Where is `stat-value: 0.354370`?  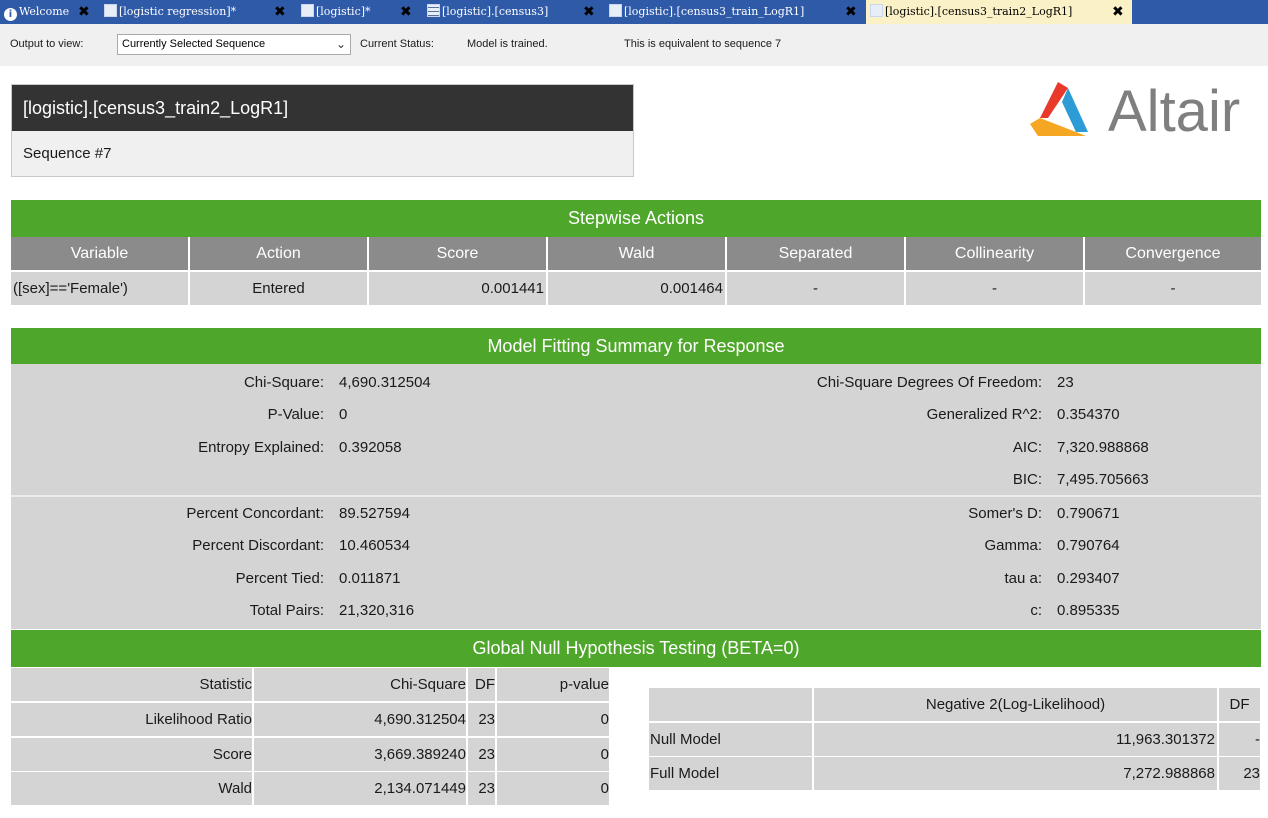 stat-value: 0.354370 is located at coordinates (1088, 414).